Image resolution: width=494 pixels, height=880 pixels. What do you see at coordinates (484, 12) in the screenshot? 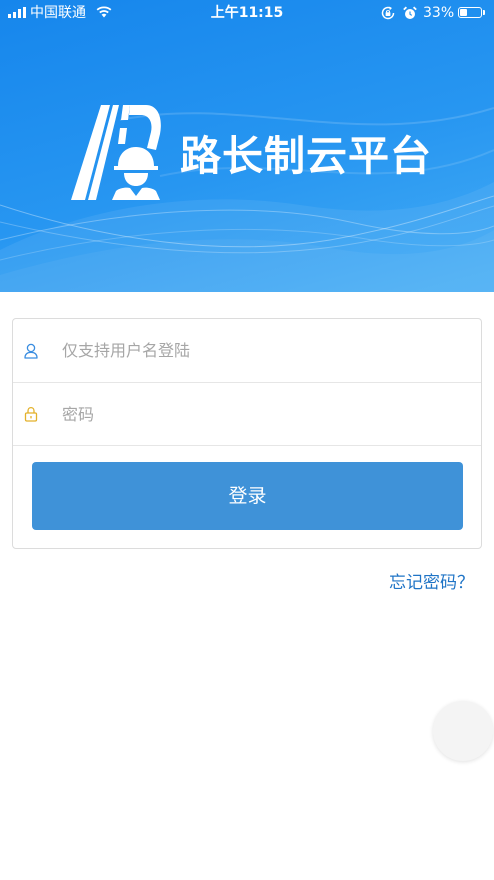
I see `battery-nub` at bounding box center [484, 12].